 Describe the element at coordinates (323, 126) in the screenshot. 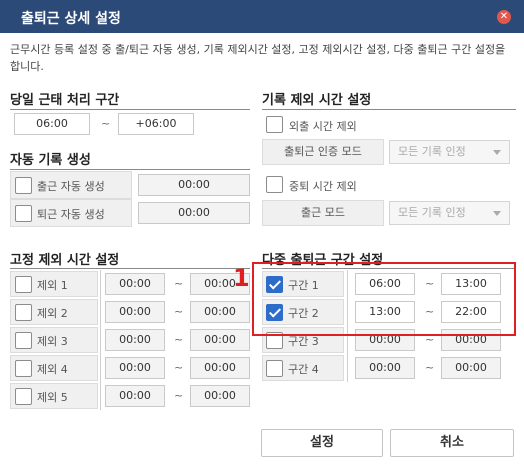

I see `outing-exclude-label: 외출 시간 제외` at that location.